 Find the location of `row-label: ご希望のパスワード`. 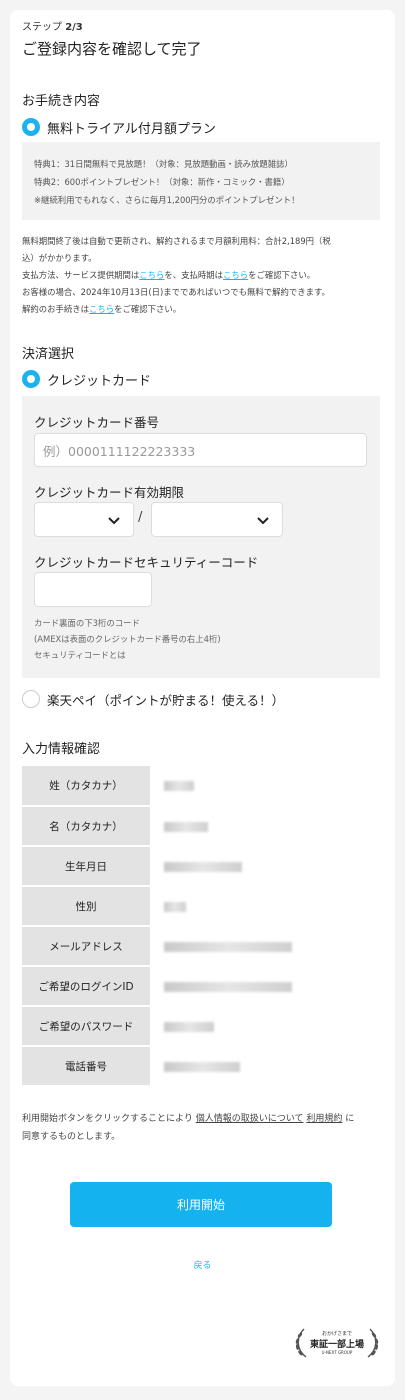

row-label: ご希望のパスワード is located at coordinates (86, 1026).